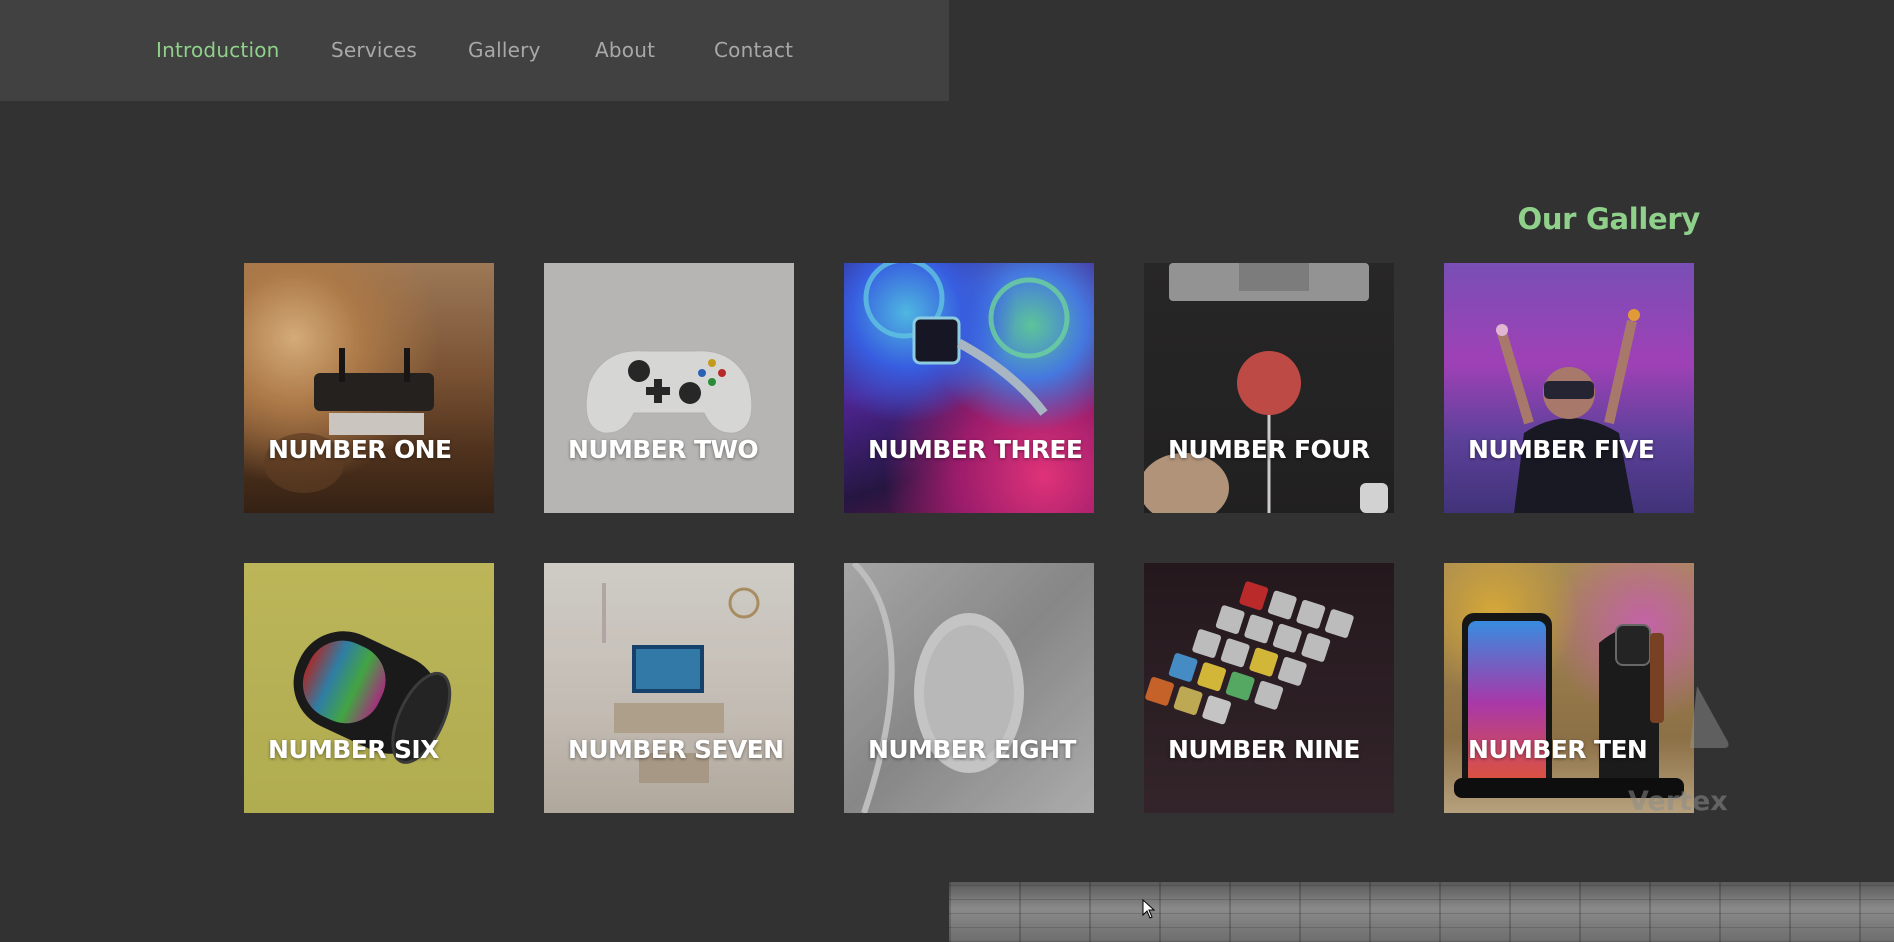 This screenshot has width=1894, height=942. What do you see at coordinates (625, 50) in the screenshot?
I see `nav-item-about: About` at bounding box center [625, 50].